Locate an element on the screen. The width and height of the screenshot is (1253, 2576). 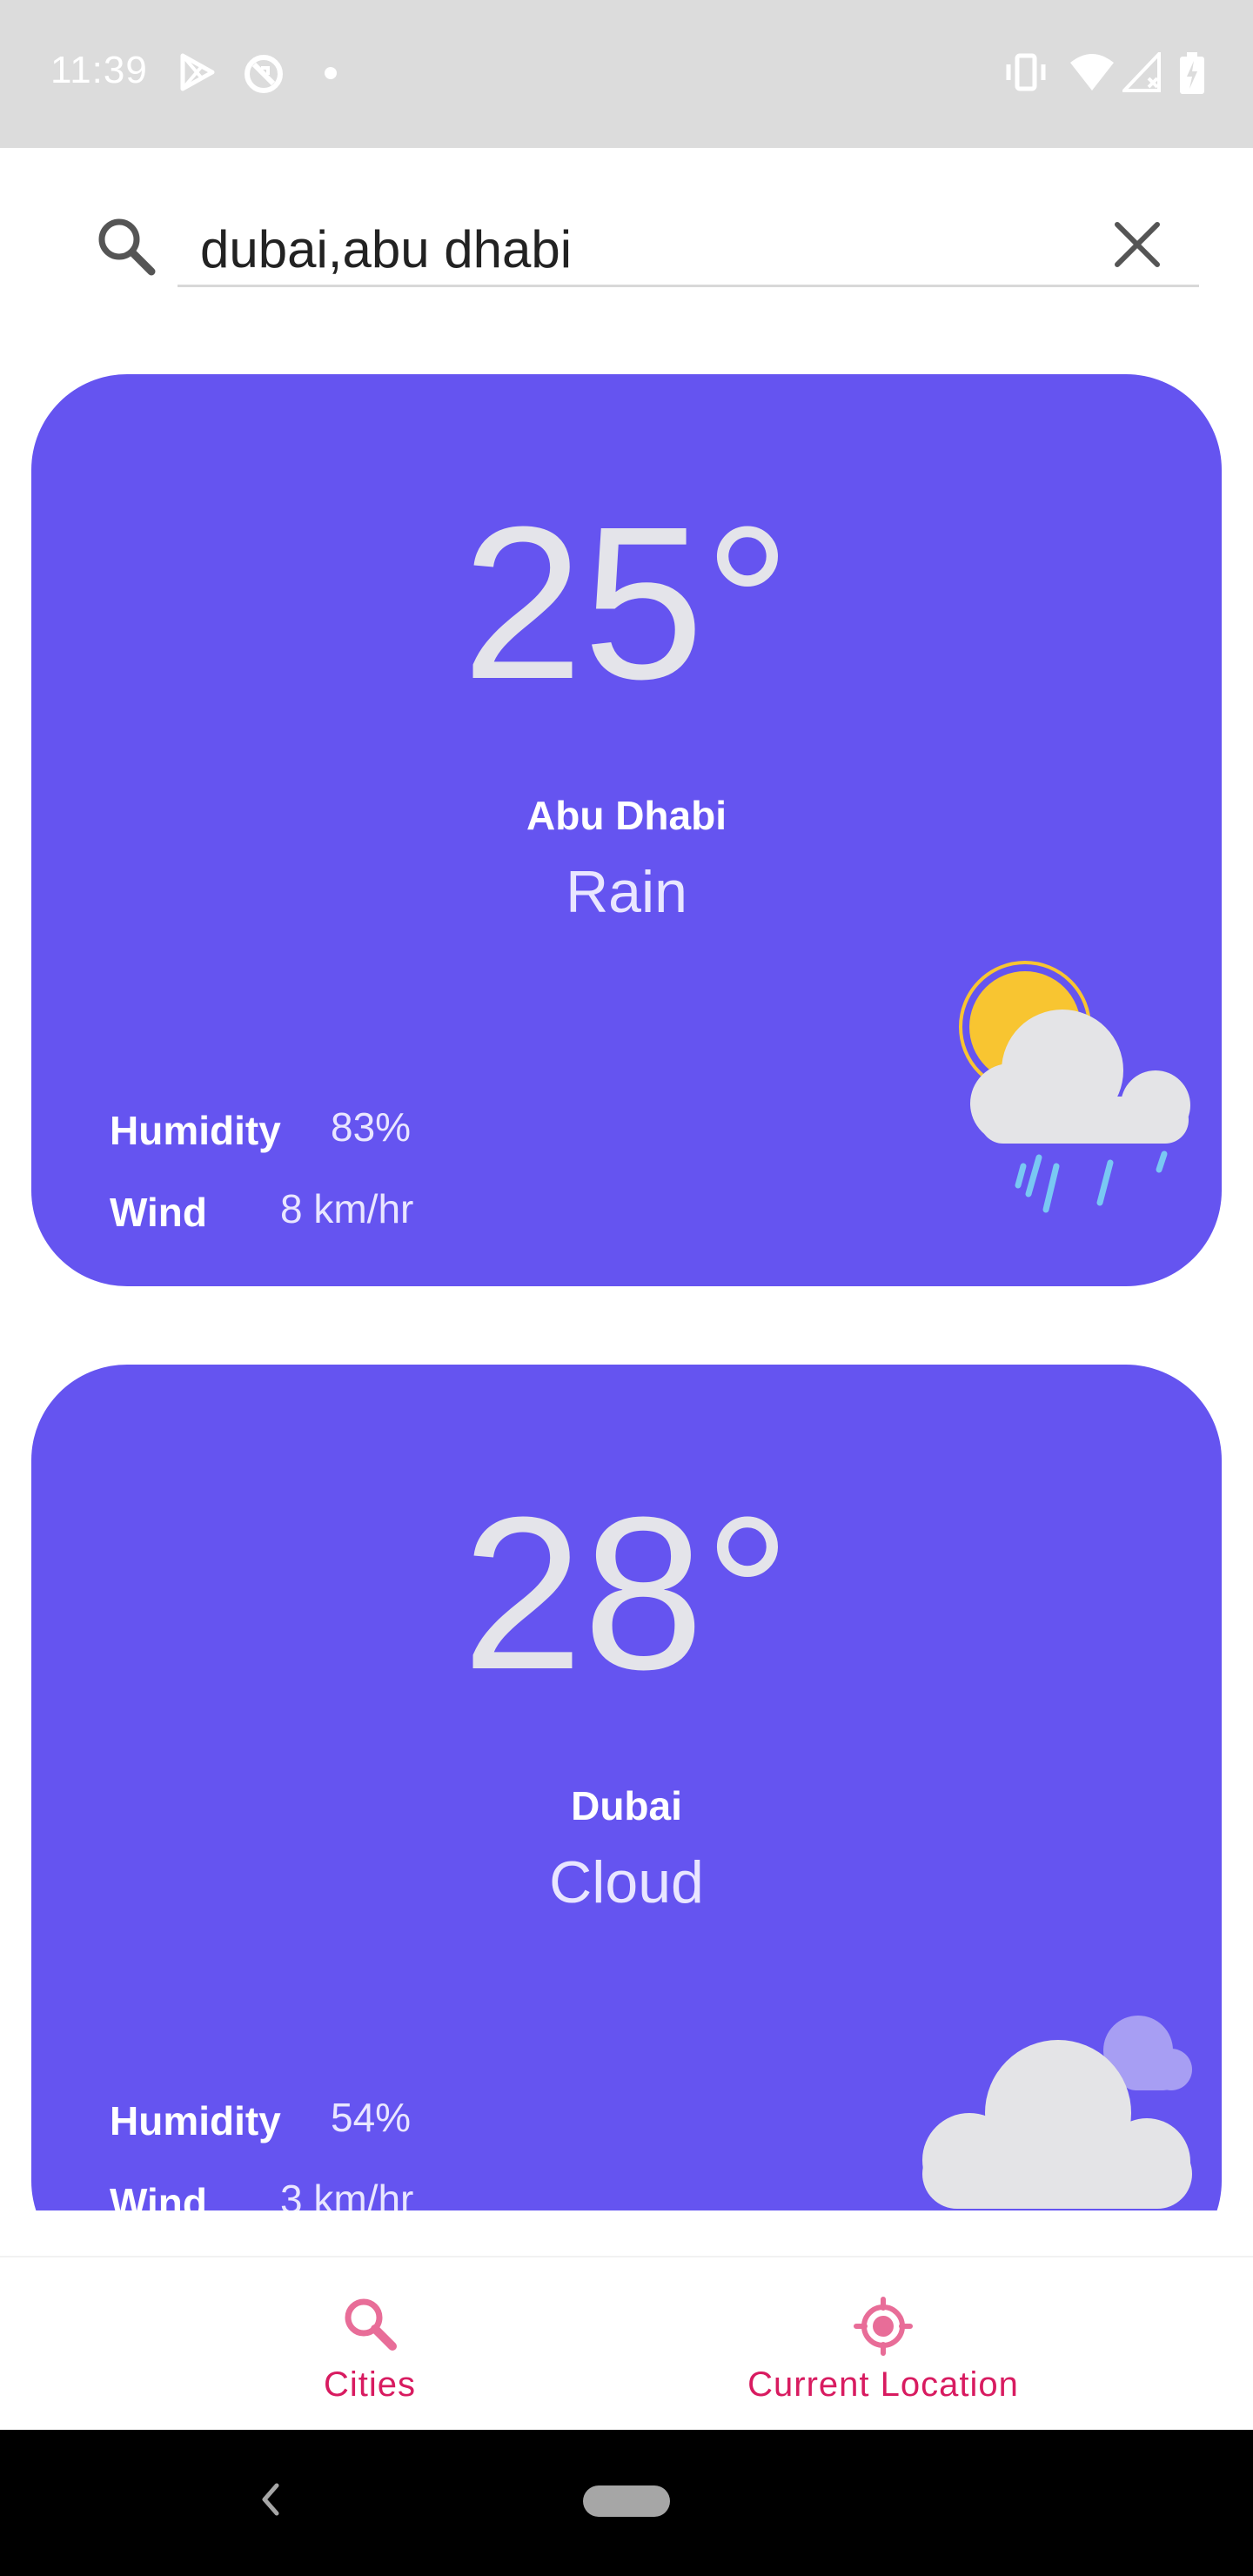
location-target-icon is located at coordinates (883, 2326).